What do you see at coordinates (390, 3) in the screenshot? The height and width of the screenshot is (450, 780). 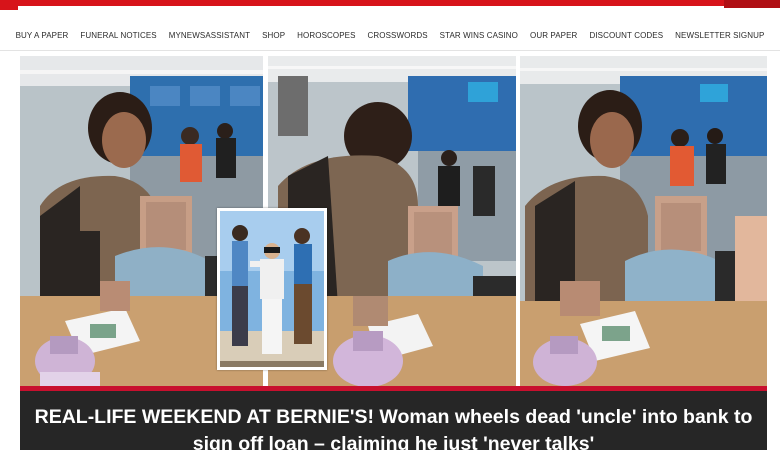 I see `site-top-bar` at bounding box center [390, 3].